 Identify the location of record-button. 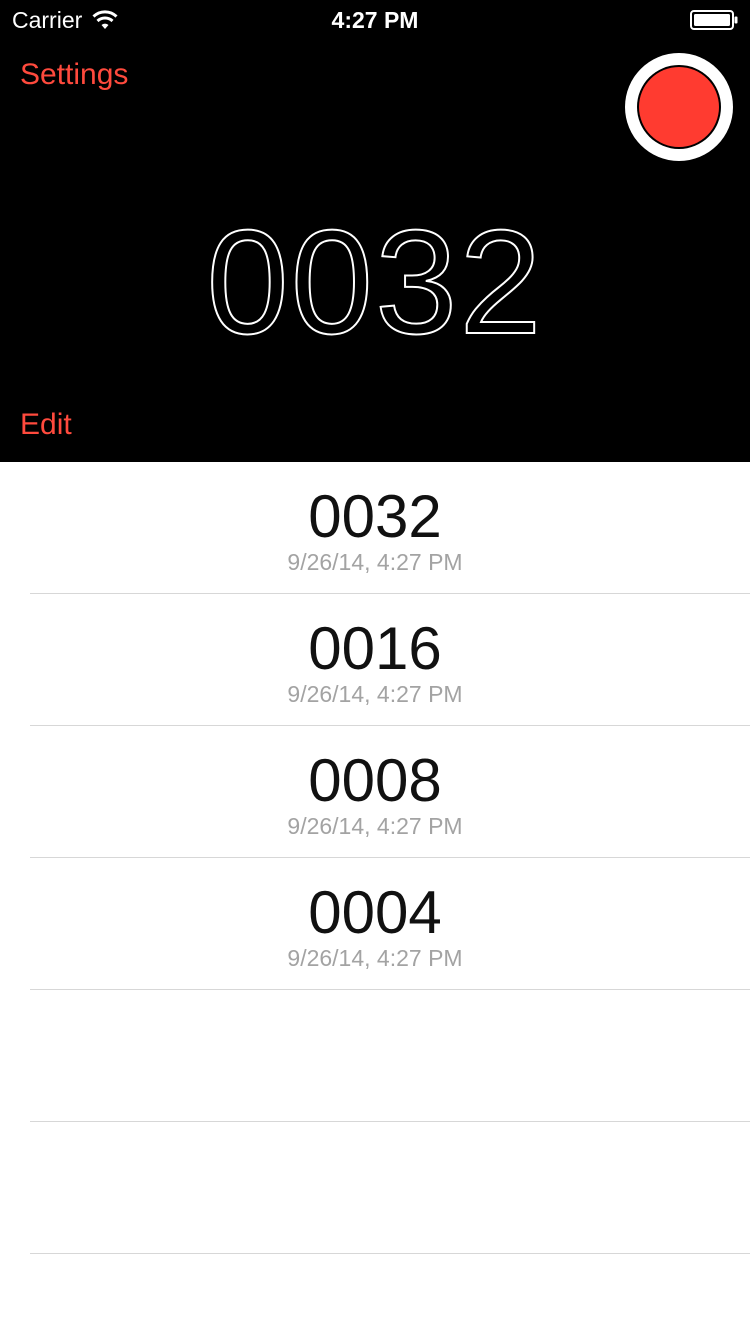
(679, 107).